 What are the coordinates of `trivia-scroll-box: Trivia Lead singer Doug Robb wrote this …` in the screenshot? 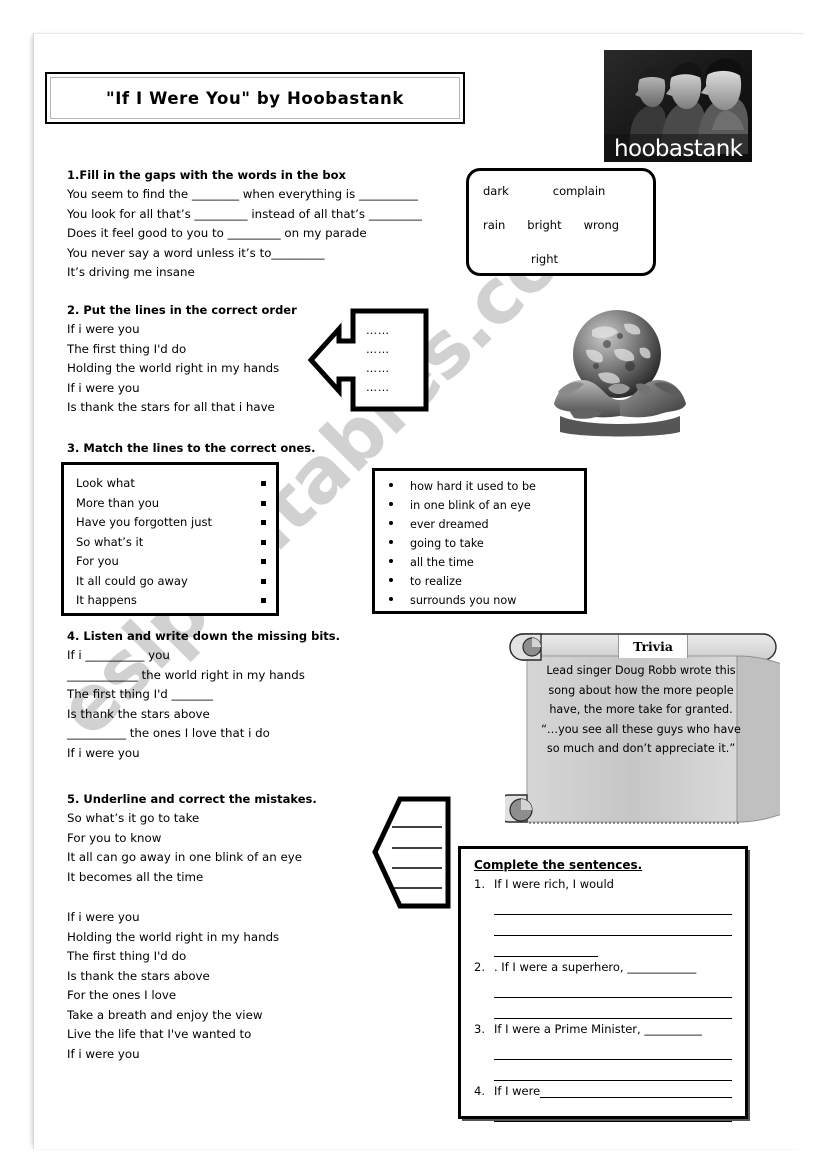 It's located at (642, 734).